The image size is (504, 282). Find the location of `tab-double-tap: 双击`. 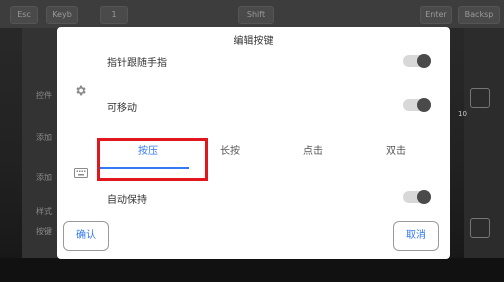

tab-double-tap: 双击 is located at coordinates (396, 149).